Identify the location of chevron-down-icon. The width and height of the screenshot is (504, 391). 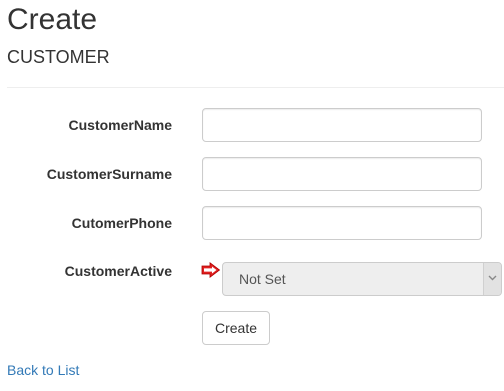
(492, 278).